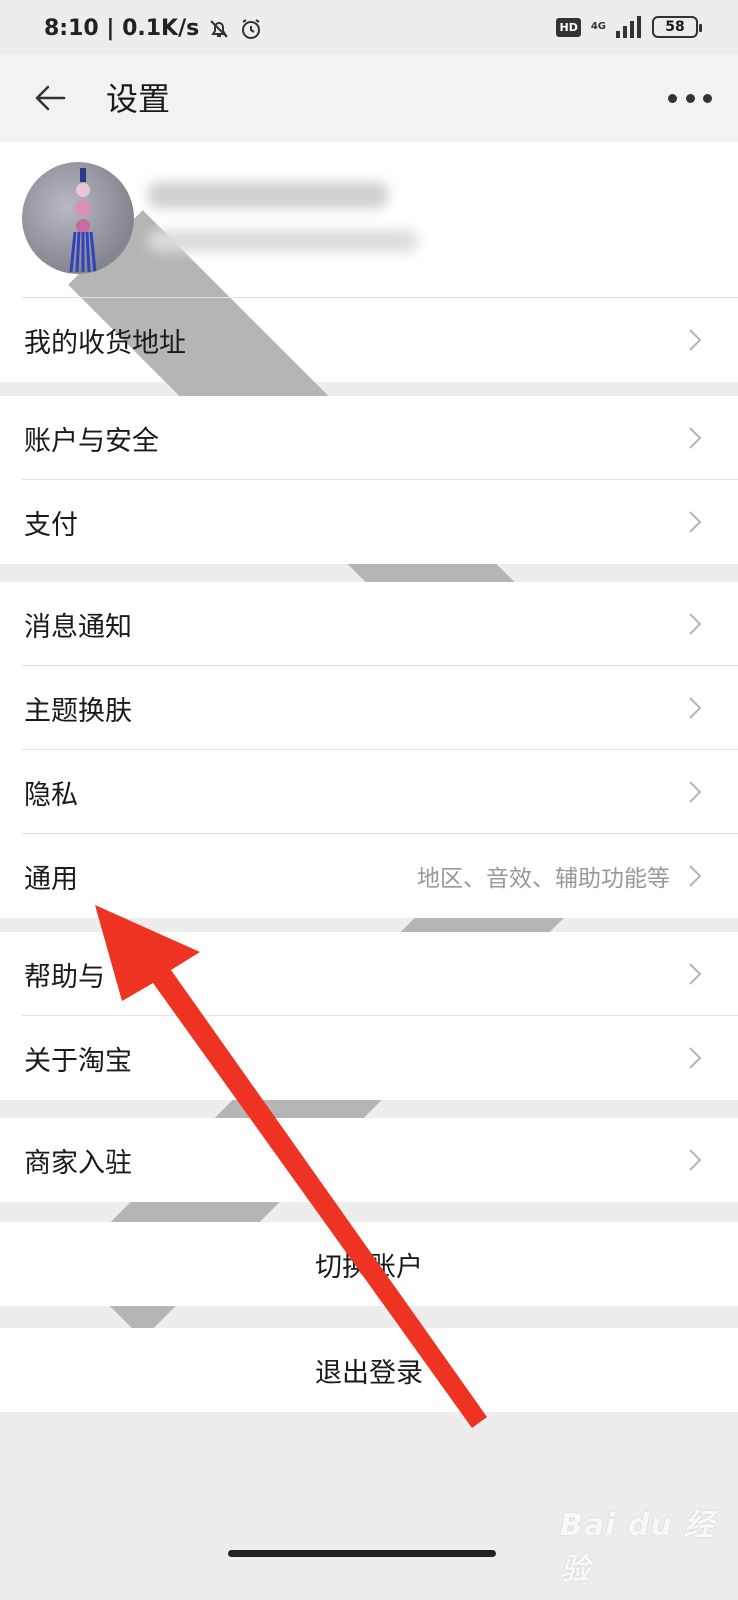 The height and width of the screenshot is (1600, 738). What do you see at coordinates (638, 1547) in the screenshot?
I see `baidu-watermark: Bai du 经验` at bounding box center [638, 1547].